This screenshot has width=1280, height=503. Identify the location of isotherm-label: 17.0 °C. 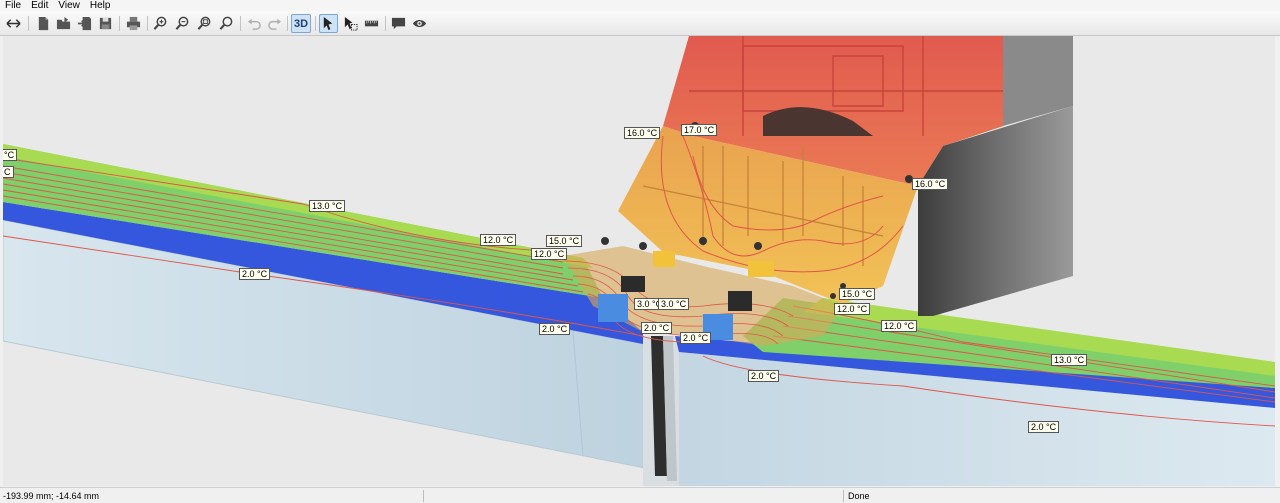
(699, 130).